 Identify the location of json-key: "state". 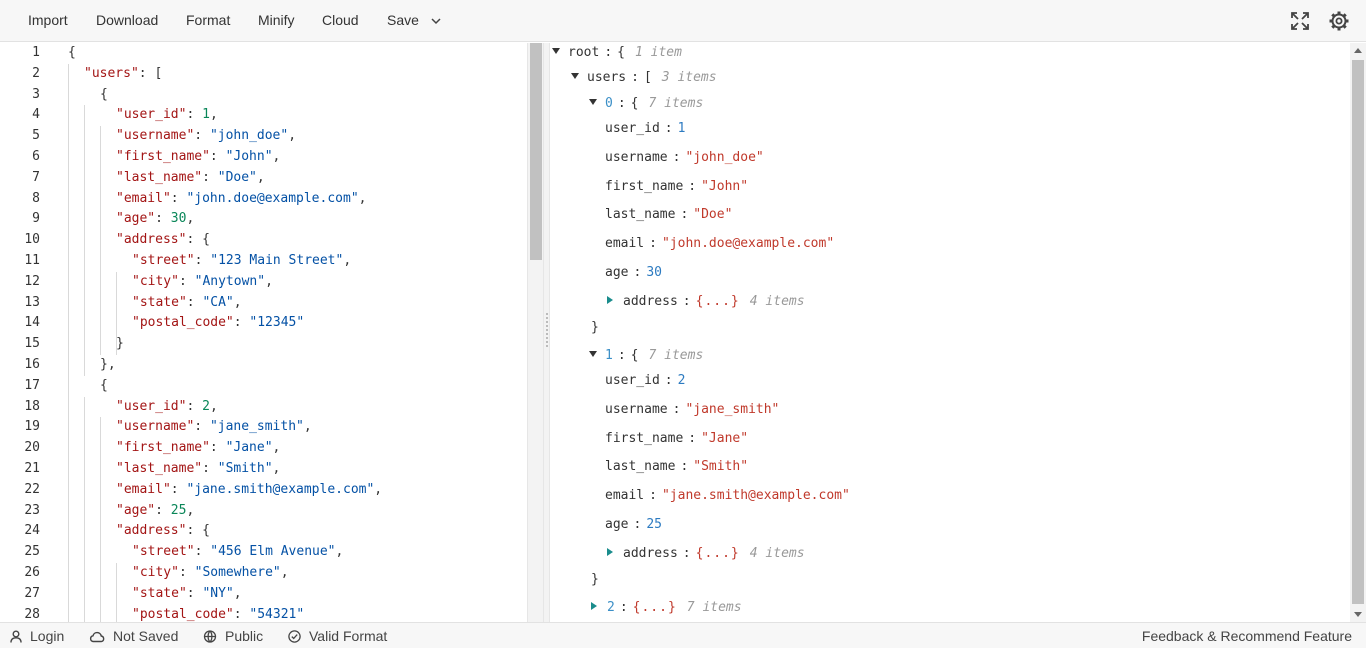
(159, 302).